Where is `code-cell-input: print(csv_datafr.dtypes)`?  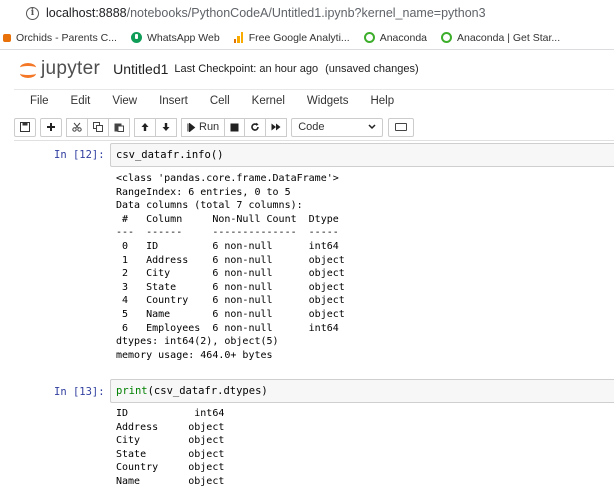 code-cell-input: print(csv_datafr.dtypes) is located at coordinates (362, 391).